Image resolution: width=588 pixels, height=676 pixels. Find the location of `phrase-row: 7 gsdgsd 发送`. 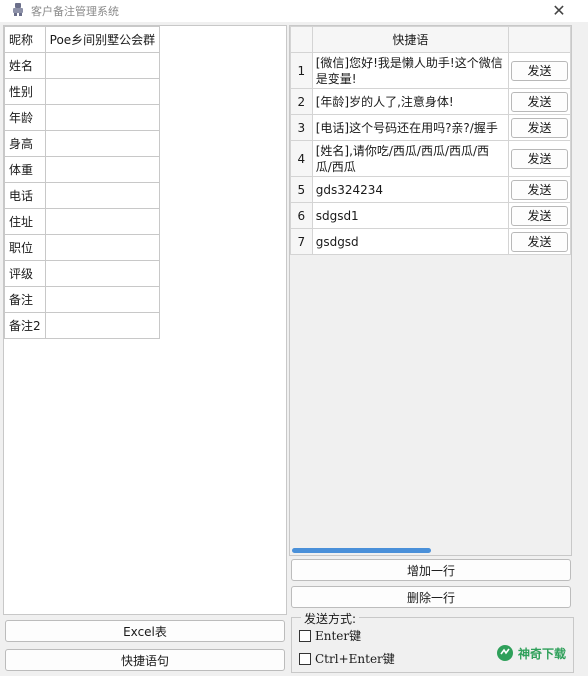

phrase-row: 7 gsdgsd 发送 is located at coordinates (430, 241).